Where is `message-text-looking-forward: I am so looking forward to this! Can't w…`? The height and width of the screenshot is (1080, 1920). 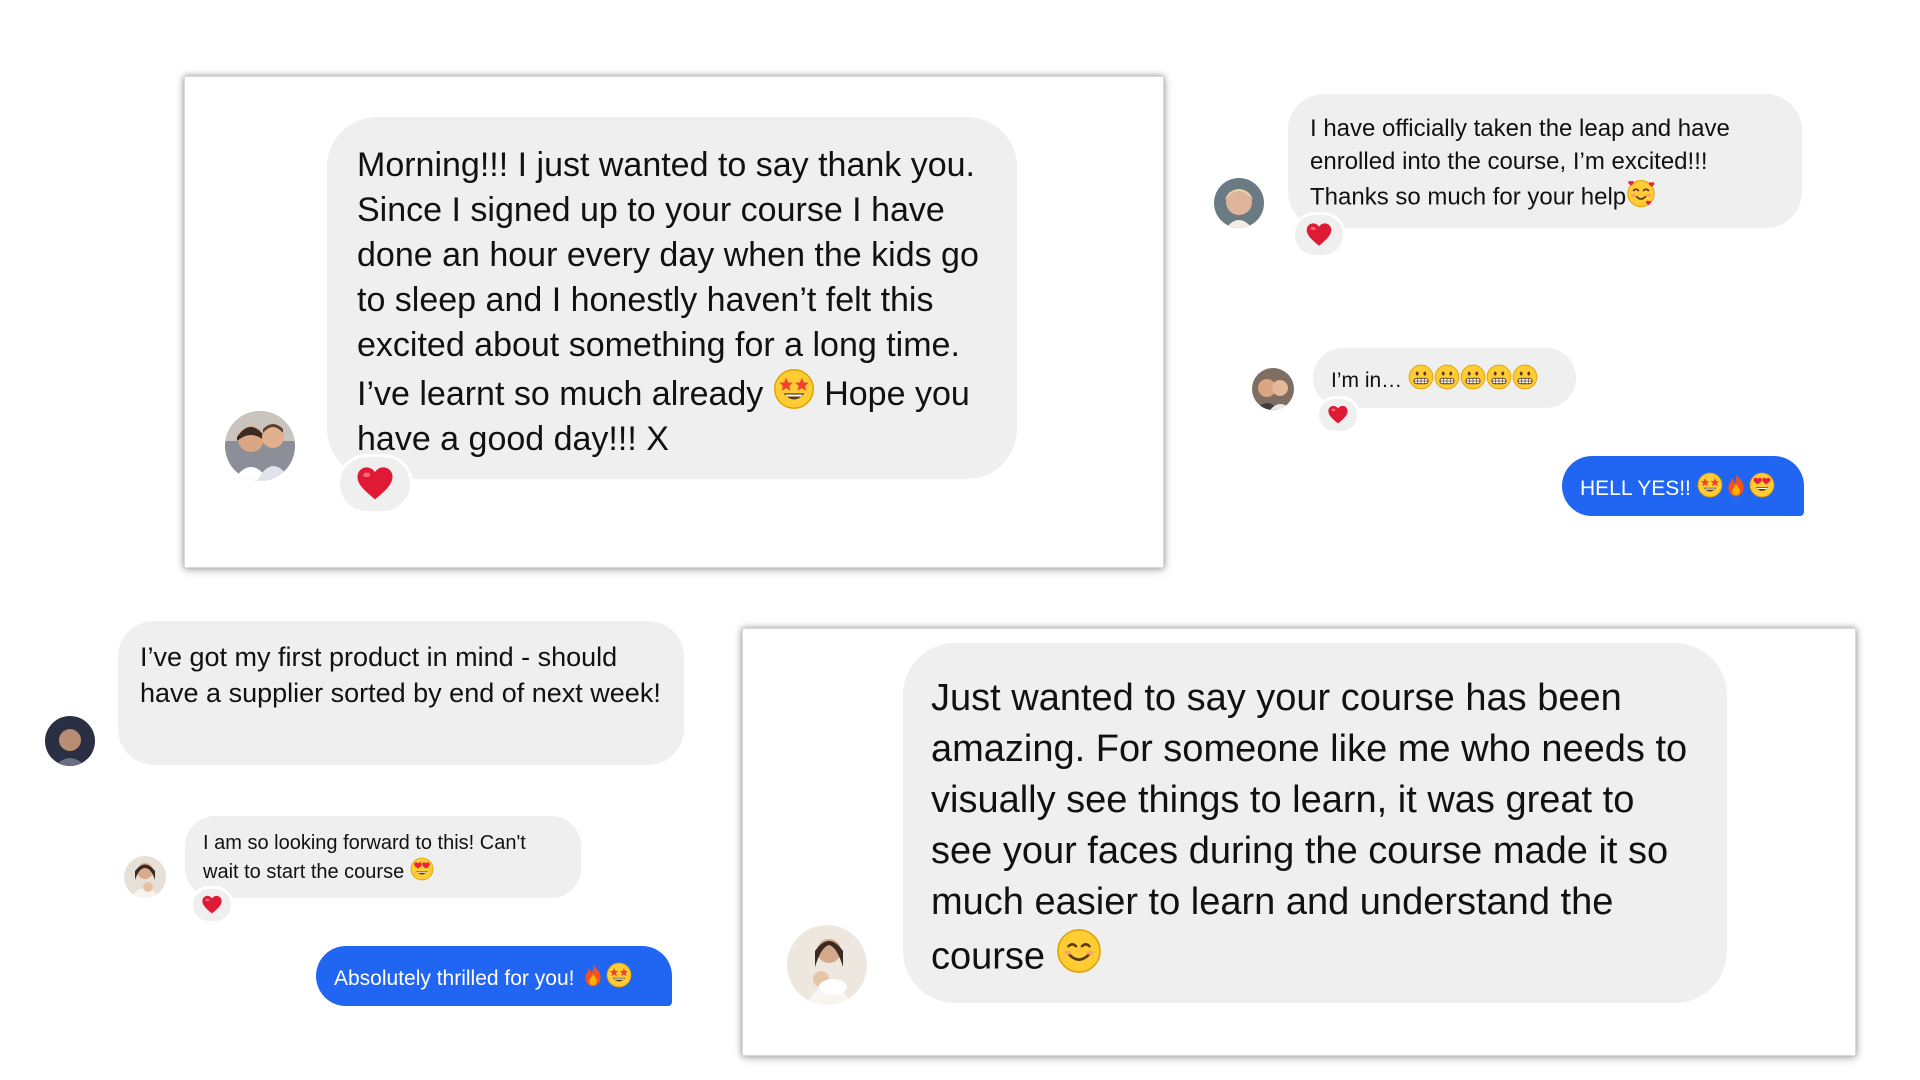 message-text-looking-forward: I am so looking forward to this! Can't w… is located at coordinates (364, 857).